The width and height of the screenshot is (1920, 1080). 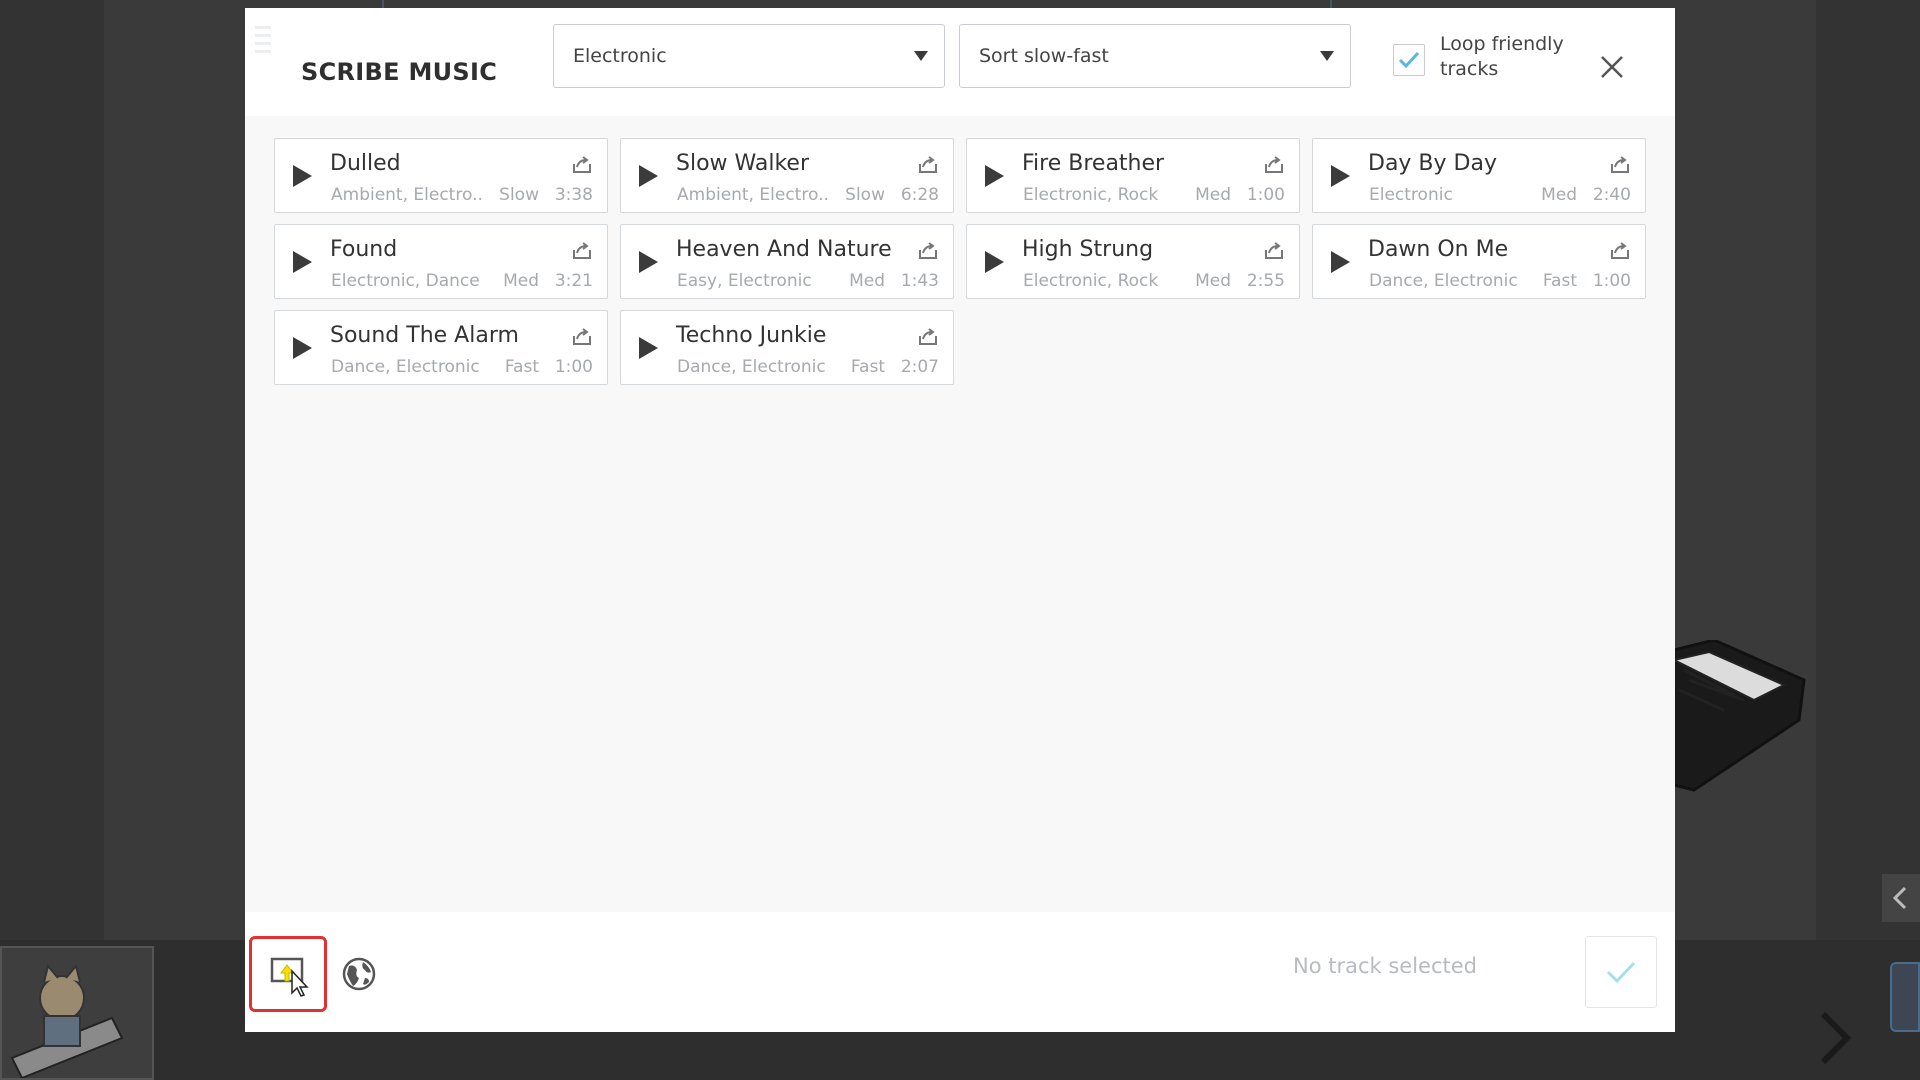 What do you see at coordinates (1088, 249) in the screenshot?
I see `track-name: High Strung` at bounding box center [1088, 249].